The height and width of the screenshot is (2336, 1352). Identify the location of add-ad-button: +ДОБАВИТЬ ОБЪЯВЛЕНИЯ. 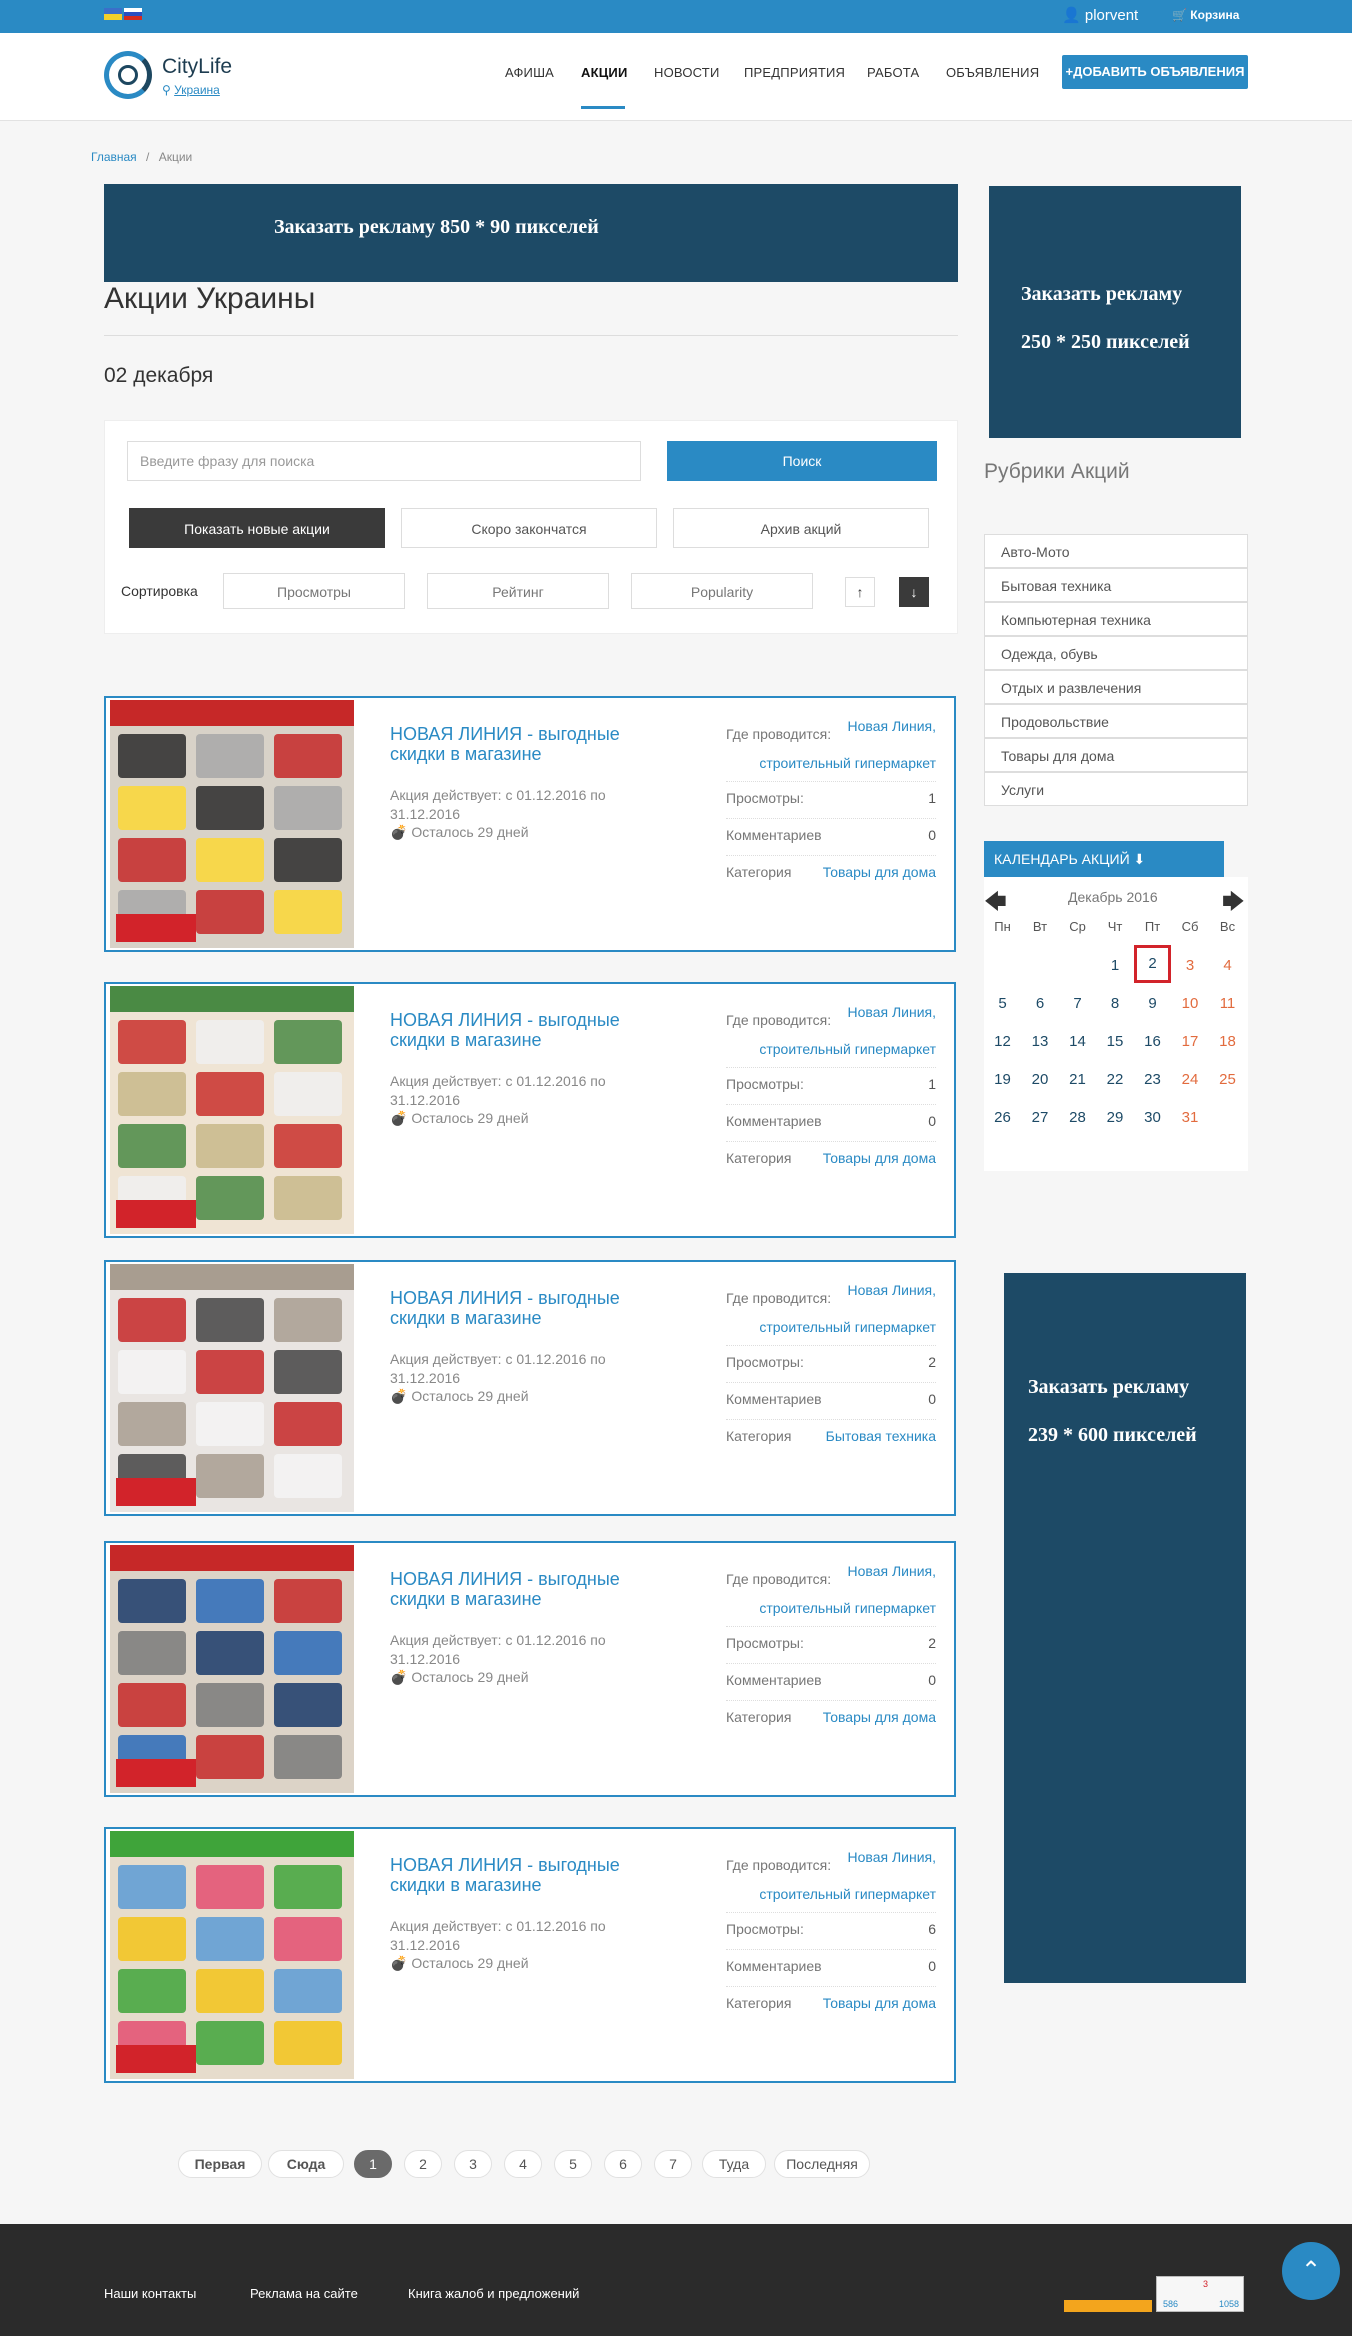
(1155, 72).